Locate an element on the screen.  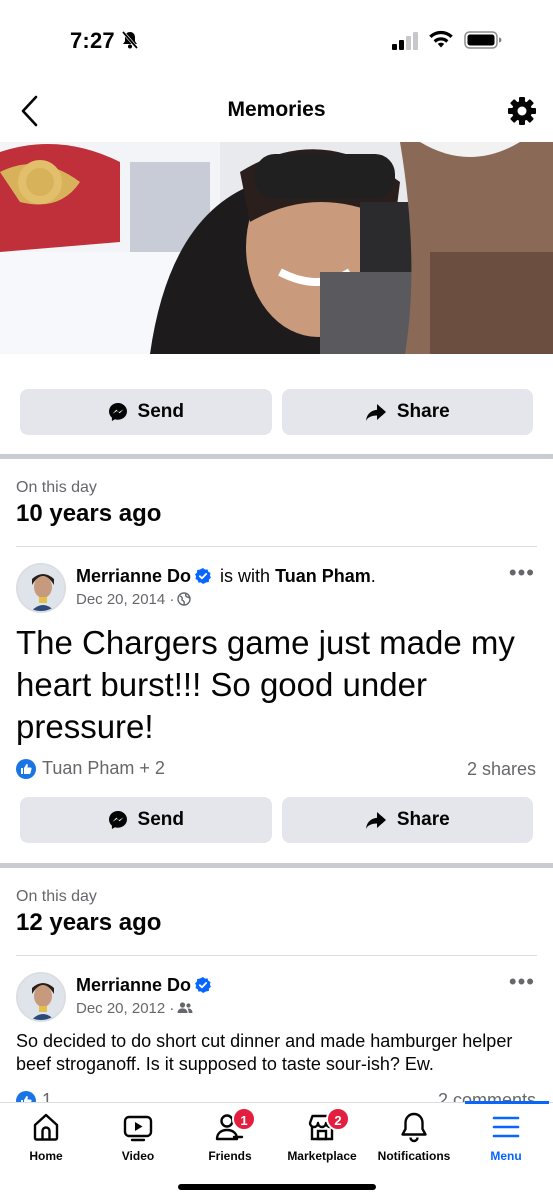
status-bar: 7:27 is located at coordinates (276, 40).